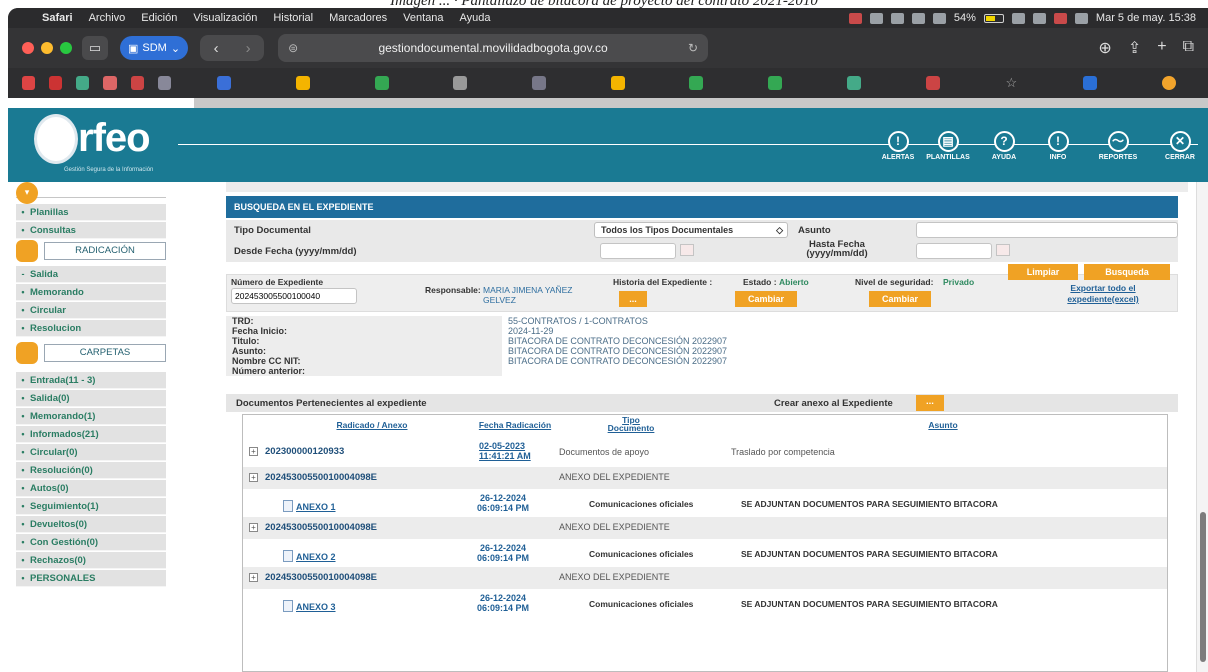 The height and width of the screenshot is (672, 1208). I want to click on numero-expediente-input: 202453005500100040, so click(294, 296).